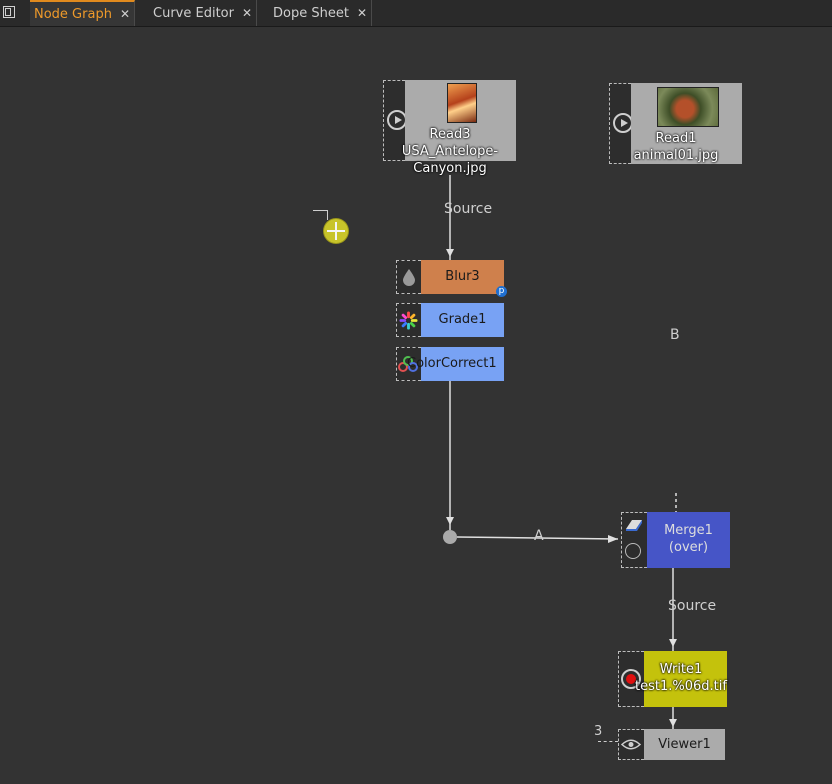 Image resolution: width=832 pixels, height=784 pixels. What do you see at coordinates (633, 551) in the screenshot?
I see `mask-icon` at bounding box center [633, 551].